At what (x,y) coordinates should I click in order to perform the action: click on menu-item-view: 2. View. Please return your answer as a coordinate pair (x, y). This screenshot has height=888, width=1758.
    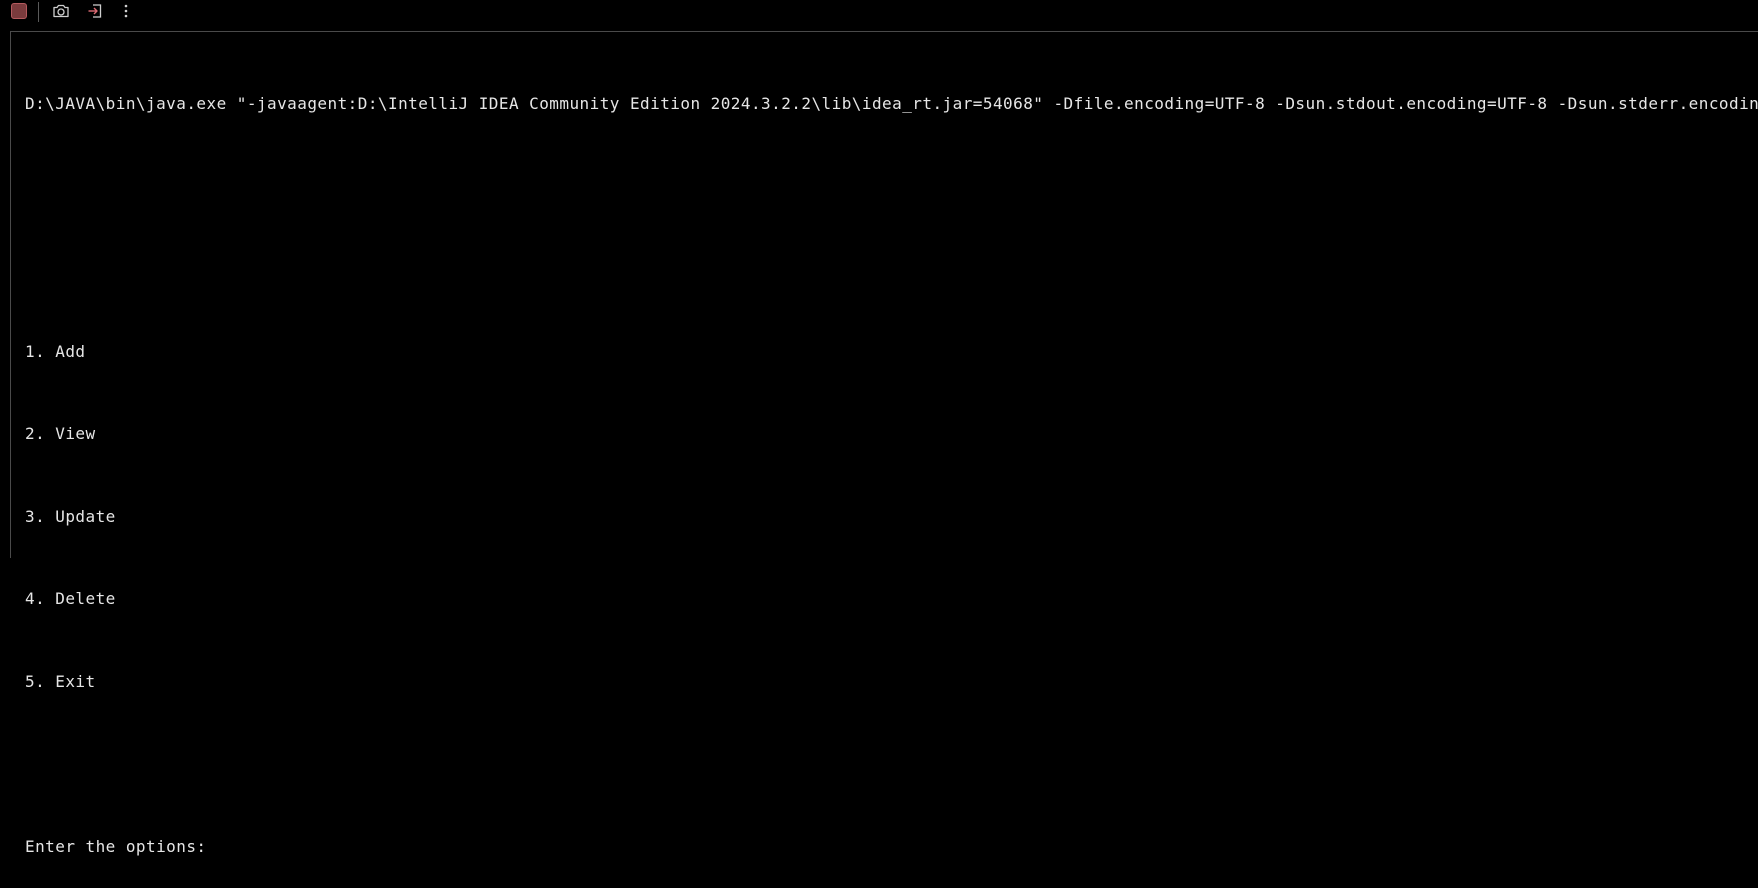
    Looking at the image, I should click on (60, 433).